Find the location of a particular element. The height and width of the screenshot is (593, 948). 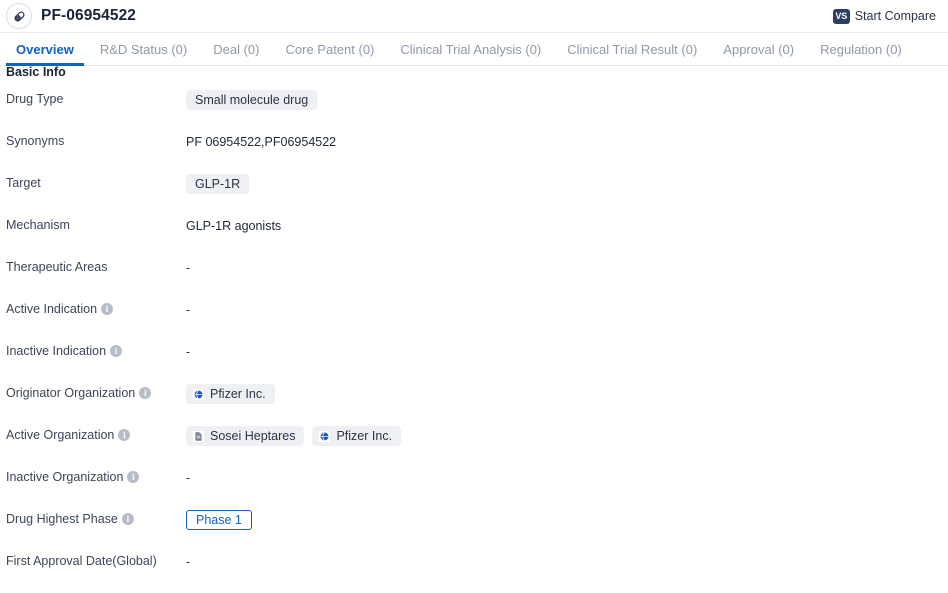

page-title: PF-06954522 is located at coordinates (89, 15).